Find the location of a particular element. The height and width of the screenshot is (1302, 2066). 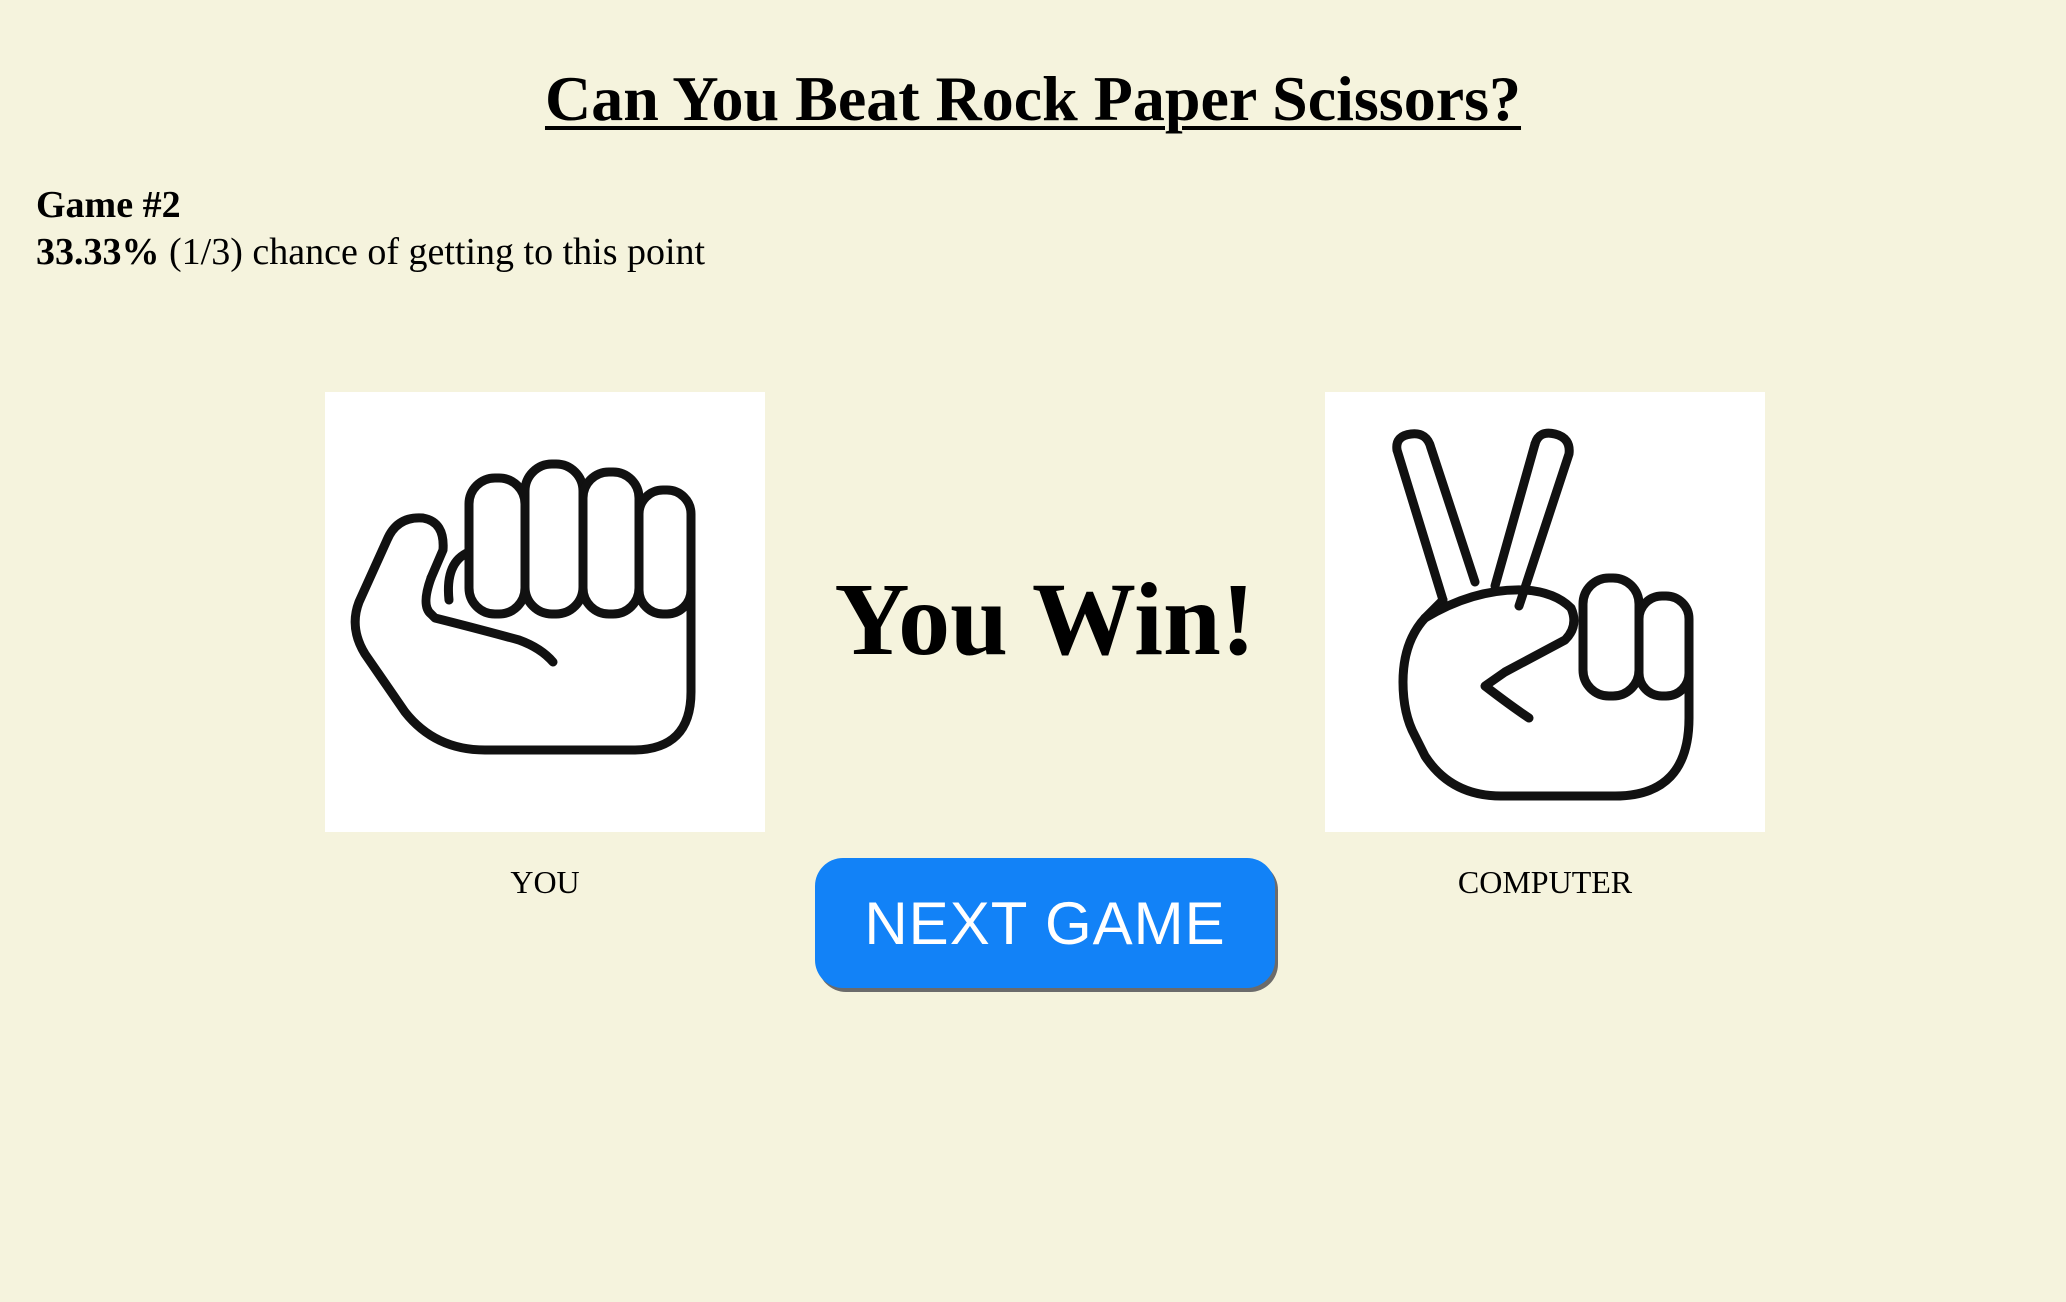

you-choice-card is located at coordinates (545, 612).